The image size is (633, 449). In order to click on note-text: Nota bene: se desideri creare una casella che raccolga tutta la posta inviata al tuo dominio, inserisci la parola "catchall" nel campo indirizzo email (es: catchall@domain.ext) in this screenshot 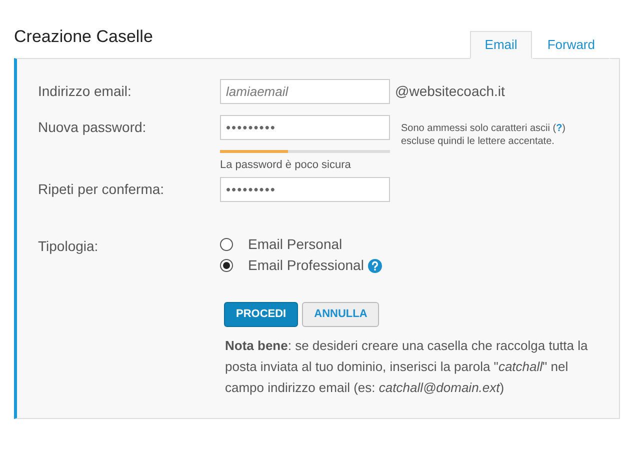, I will do `click(407, 367)`.